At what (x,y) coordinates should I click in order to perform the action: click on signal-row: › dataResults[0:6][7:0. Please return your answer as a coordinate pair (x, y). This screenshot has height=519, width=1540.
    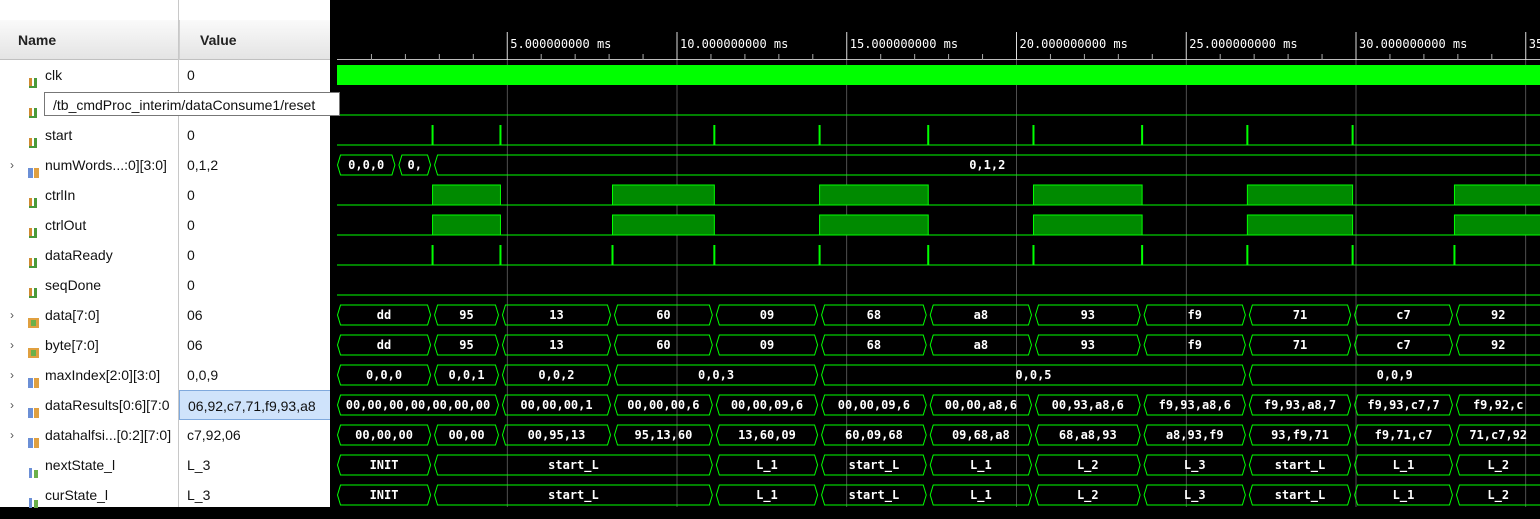
    Looking at the image, I should click on (89, 405).